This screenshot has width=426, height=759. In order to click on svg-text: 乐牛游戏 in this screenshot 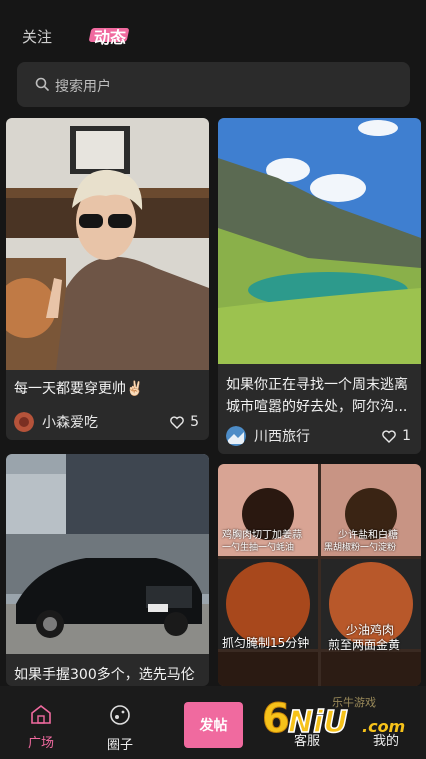, I will do `click(354, 702)`.